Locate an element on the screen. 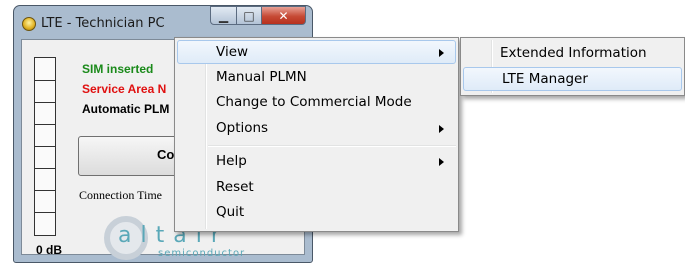 The width and height of the screenshot is (685, 266). title-bar: LTE - Technician PC ▁ □ ✕ is located at coordinates (163, 22).